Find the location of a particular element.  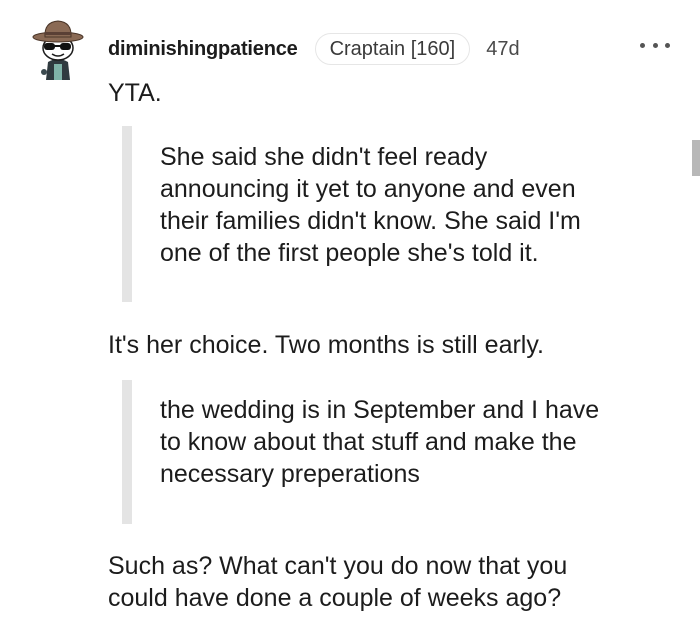

more-horizontal-icon is located at coordinates (642, 45).